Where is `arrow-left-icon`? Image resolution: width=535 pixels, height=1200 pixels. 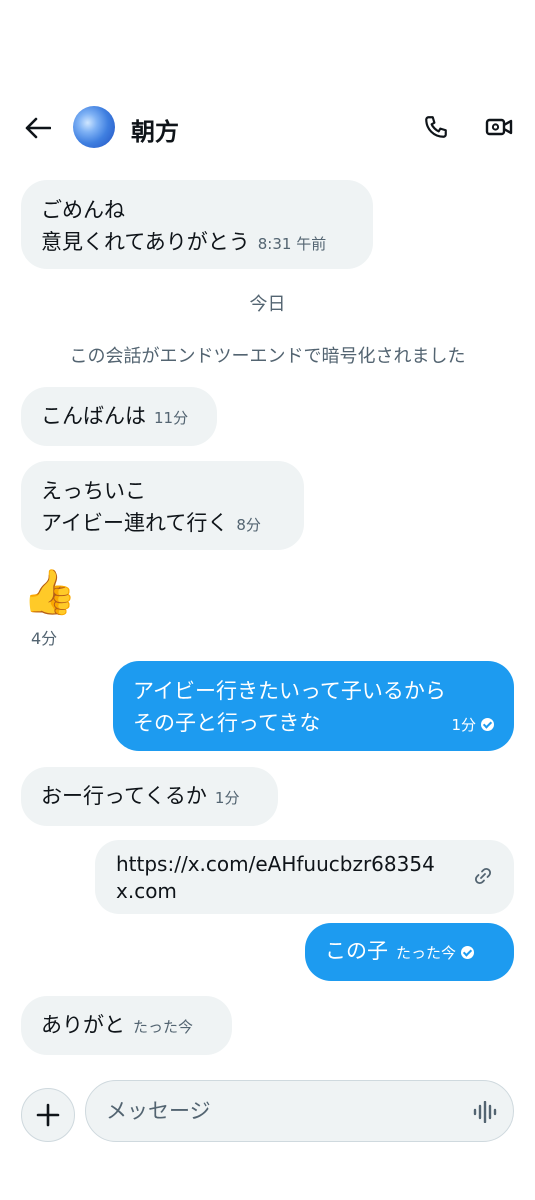 arrow-left-icon is located at coordinates (38, 128).